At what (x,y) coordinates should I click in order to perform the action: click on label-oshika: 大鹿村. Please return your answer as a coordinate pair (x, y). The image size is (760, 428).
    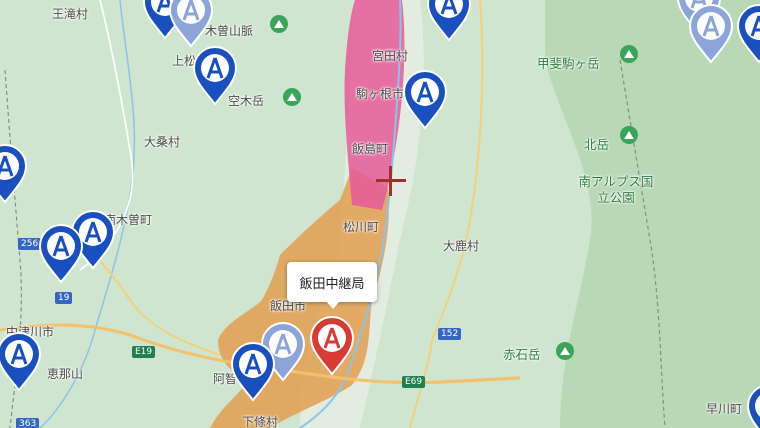
    Looking at the image, I should click on (461, 246).